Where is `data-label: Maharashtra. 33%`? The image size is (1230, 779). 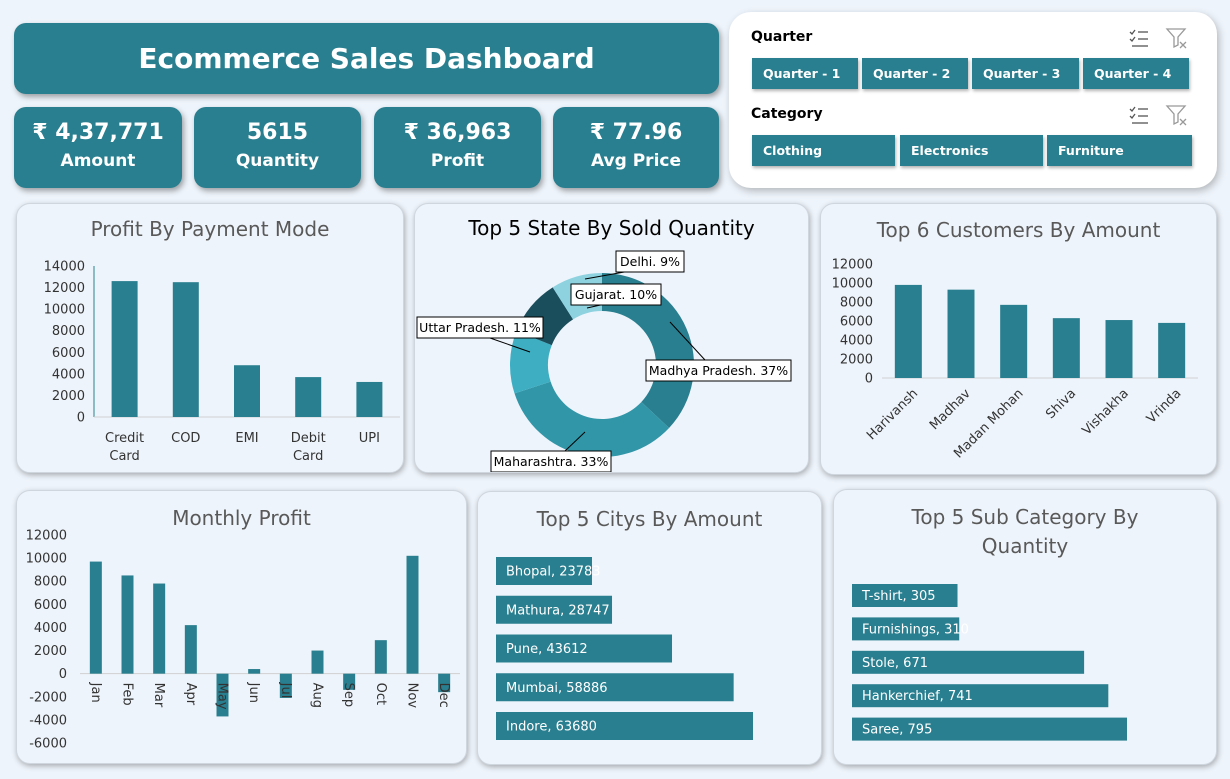 data-label: Maharashtra. 33% is located at coordinates (551, 461).